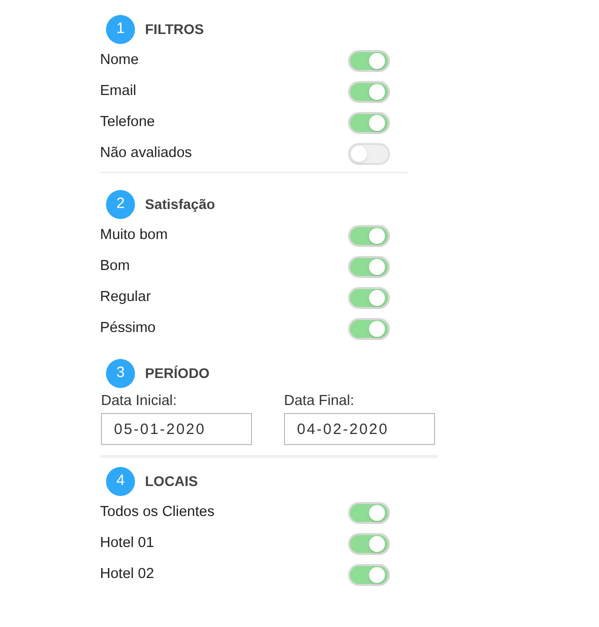  I want to click on filter-label: Hotel 01, so click(127, 543).